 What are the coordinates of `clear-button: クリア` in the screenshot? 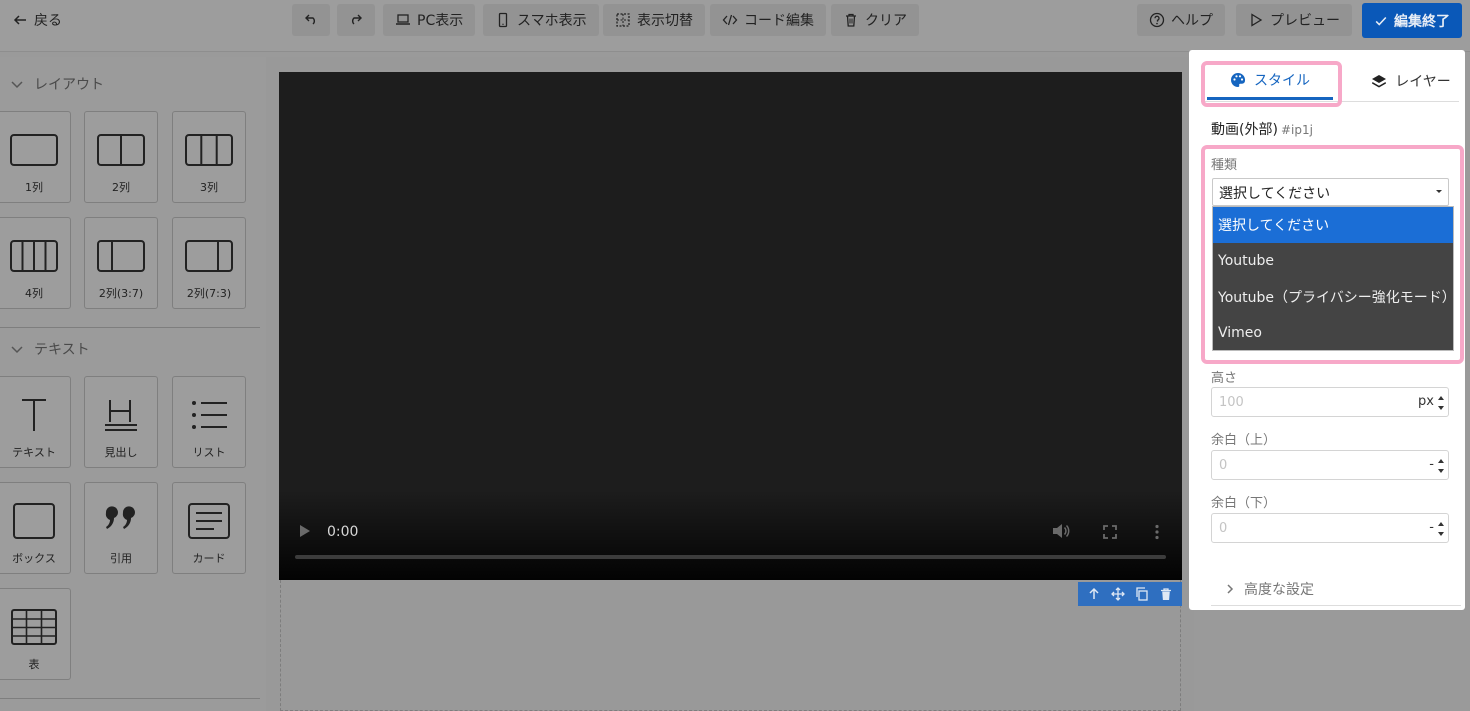 It's located at (875, 20).